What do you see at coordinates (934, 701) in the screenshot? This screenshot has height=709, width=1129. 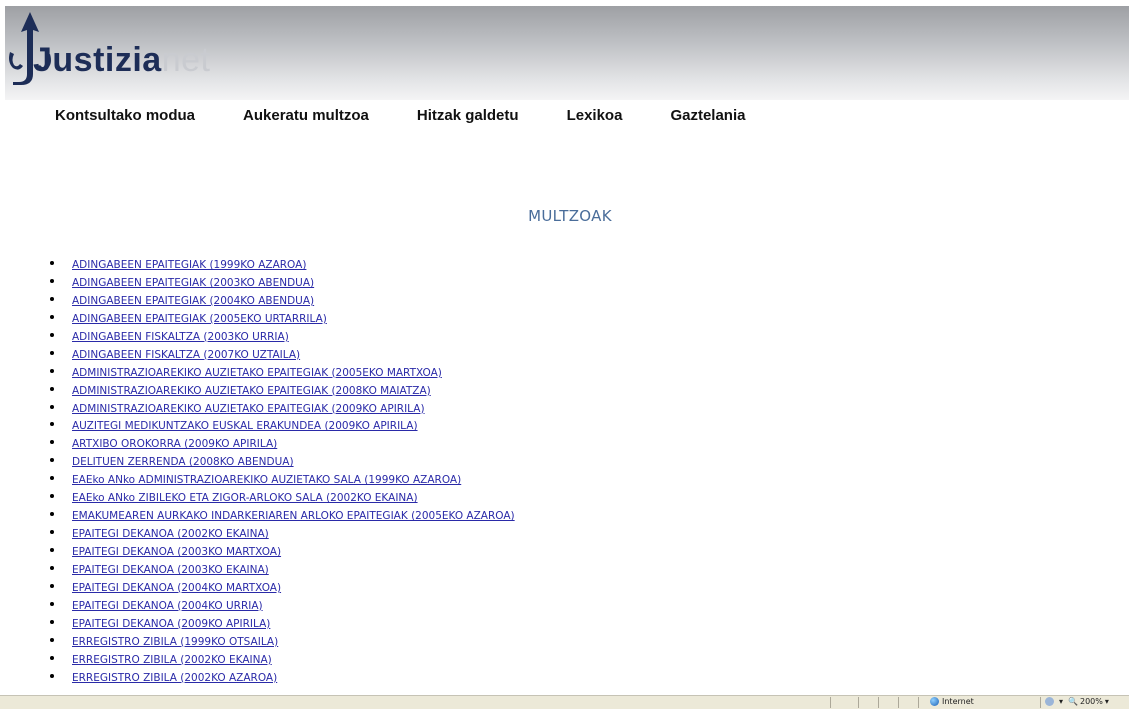 I see `globe-icon` at bounding box center [934, 701].